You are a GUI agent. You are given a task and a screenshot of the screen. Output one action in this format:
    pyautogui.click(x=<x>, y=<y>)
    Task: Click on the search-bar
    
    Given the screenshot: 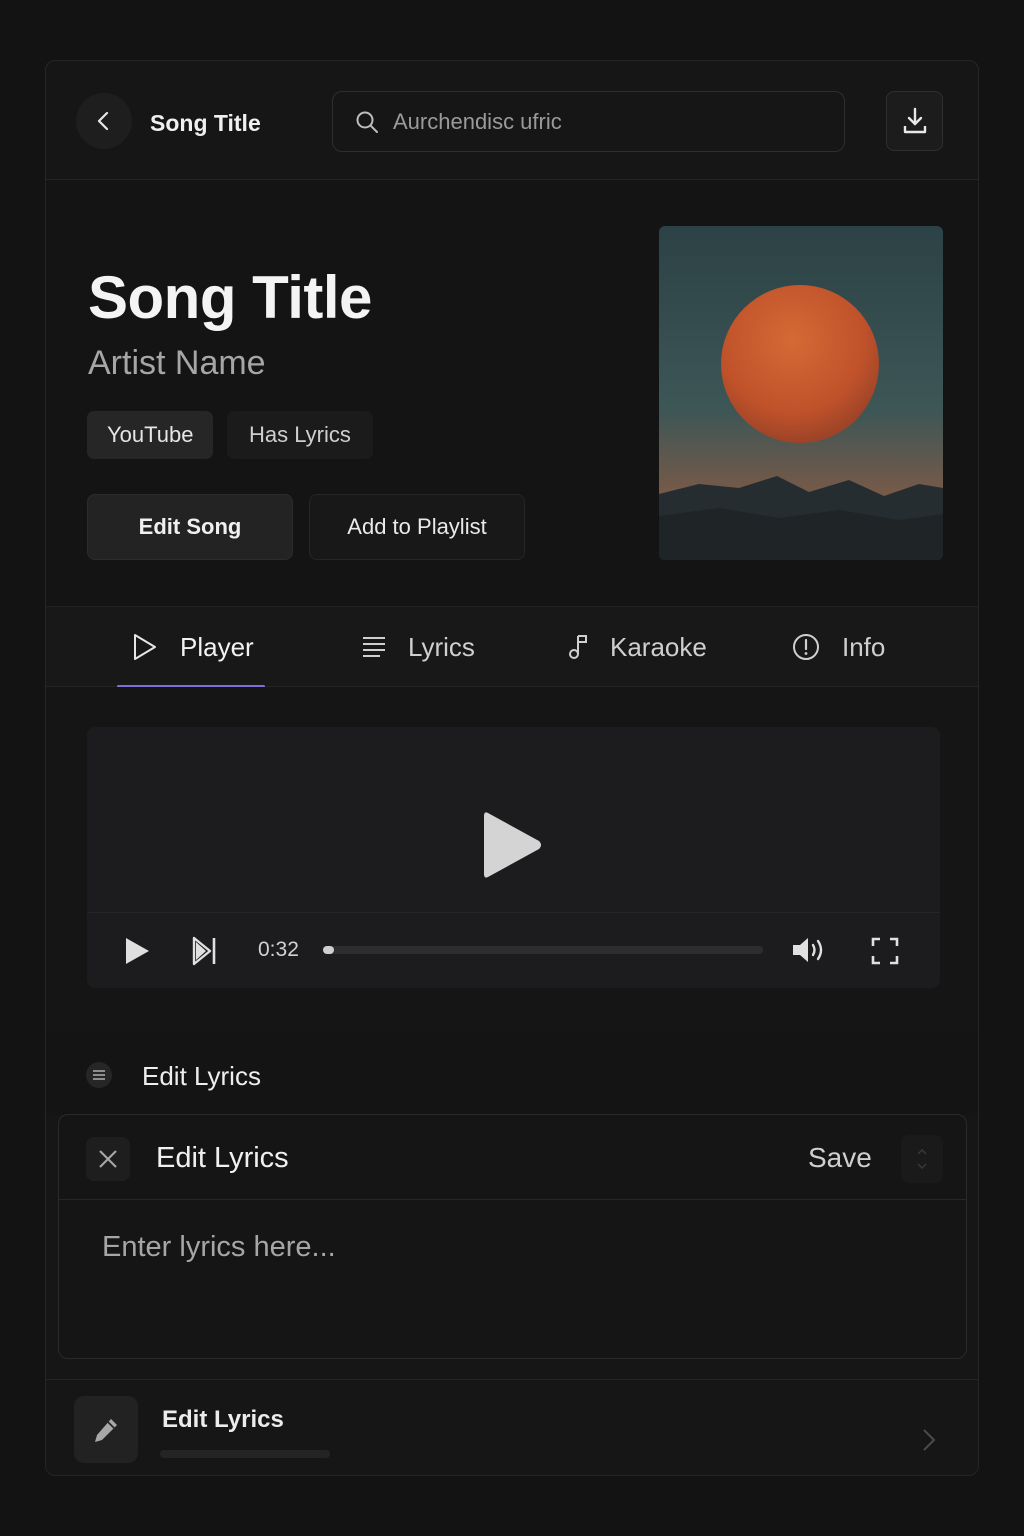 What is the action you would take?
    pyautogui.click(x=588, y=121)
    